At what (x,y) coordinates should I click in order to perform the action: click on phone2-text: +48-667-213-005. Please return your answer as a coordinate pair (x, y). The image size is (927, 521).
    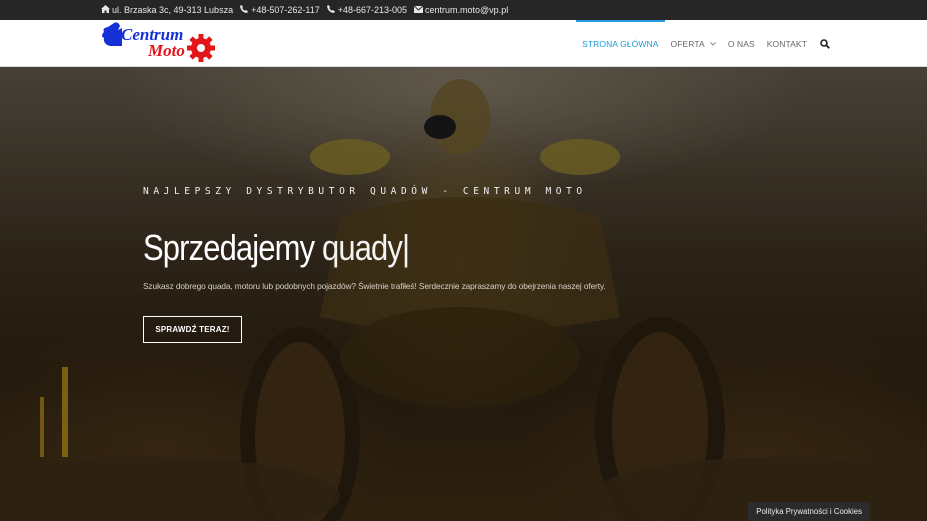
    Looking at the image, I should click on (372, 10).